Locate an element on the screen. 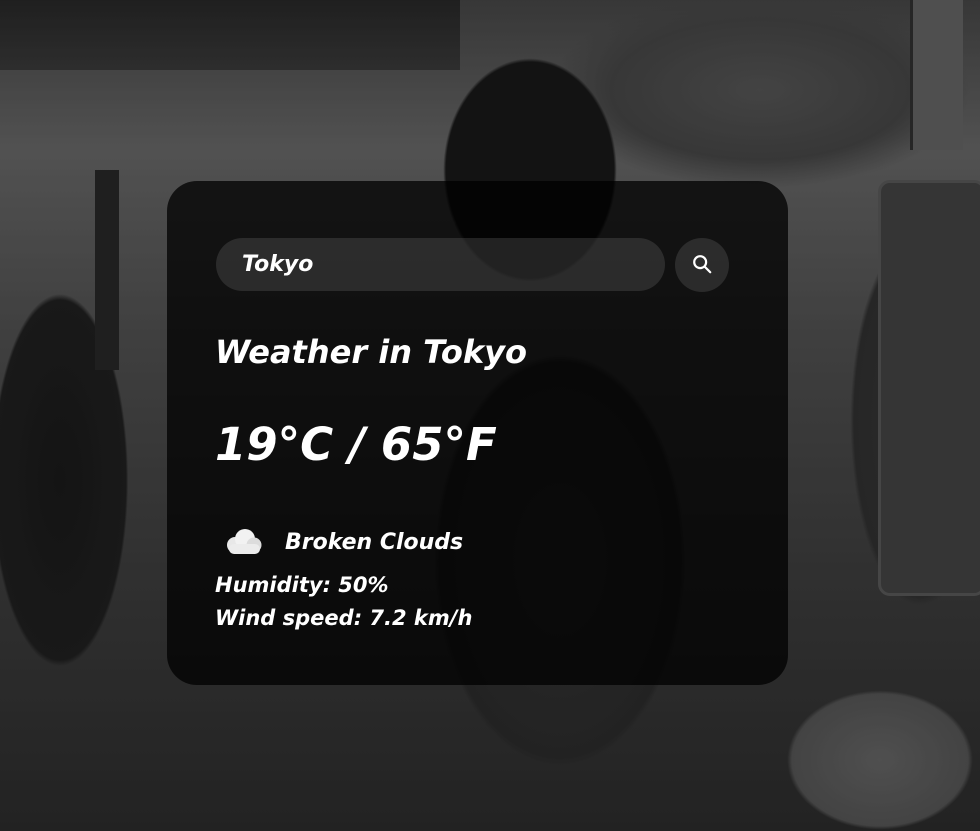 The width and height of the screenshot is (980, 831). cloud-icon is located at coordinates (244, 542).